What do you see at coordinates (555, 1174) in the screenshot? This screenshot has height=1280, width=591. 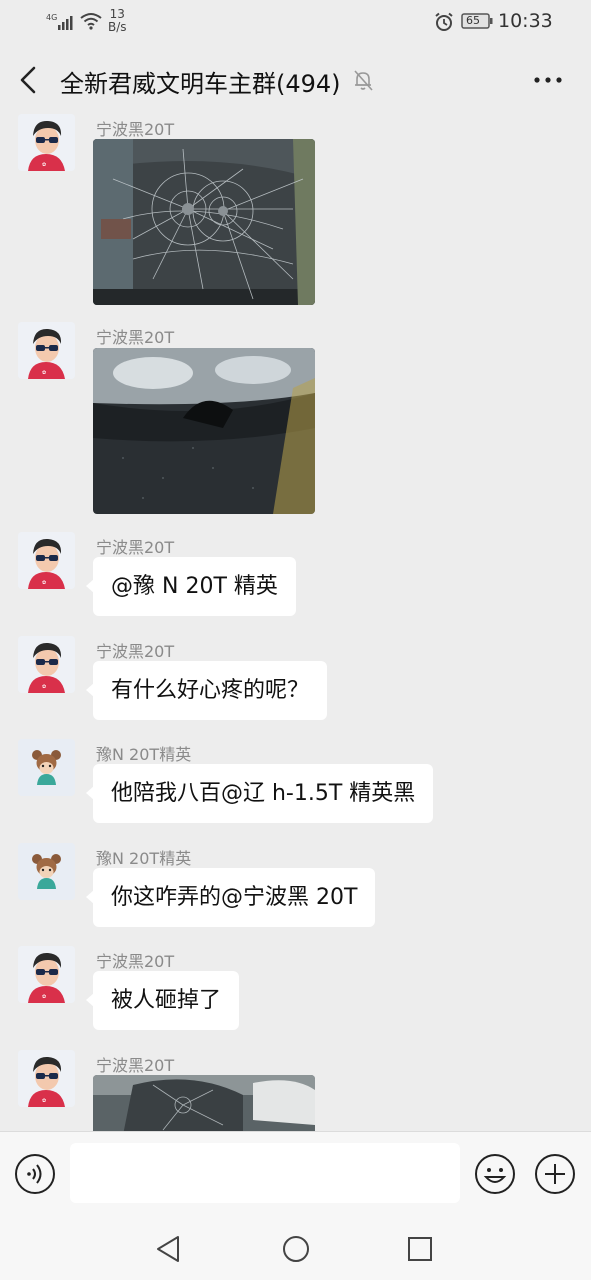 I see `plus-more-icon` at bounding box center [555, 1174].